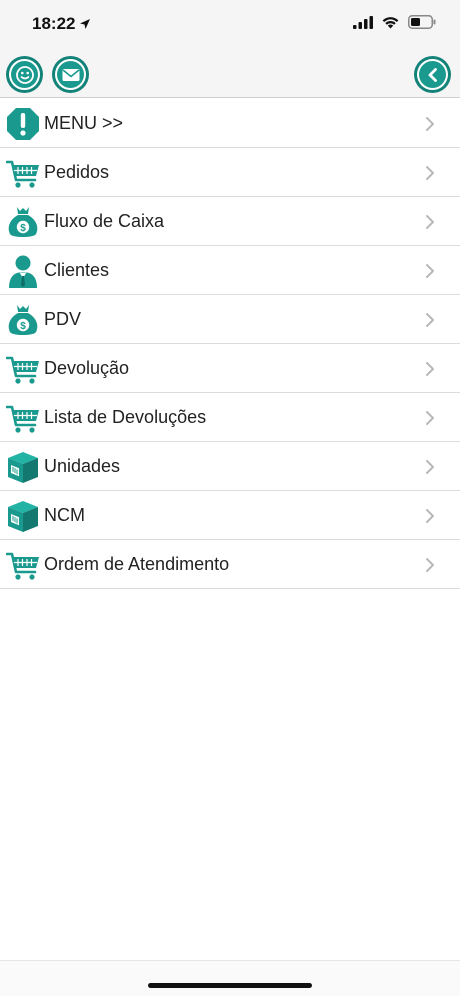  I want to click on menu-item-label: Lista de Devoluções, so click(125, 417).